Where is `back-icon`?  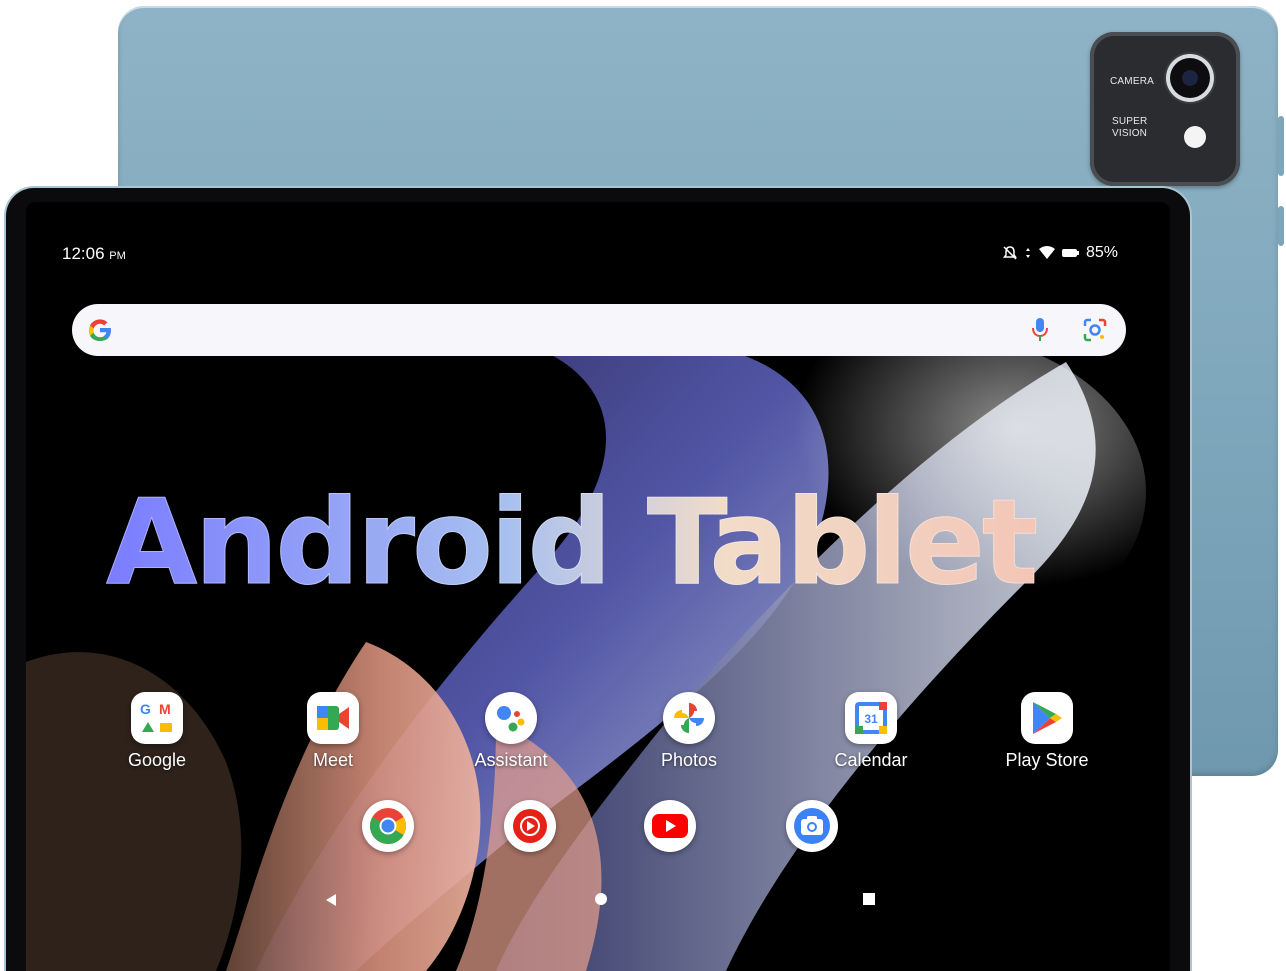 back-icon is located at coordinates (331, 900).